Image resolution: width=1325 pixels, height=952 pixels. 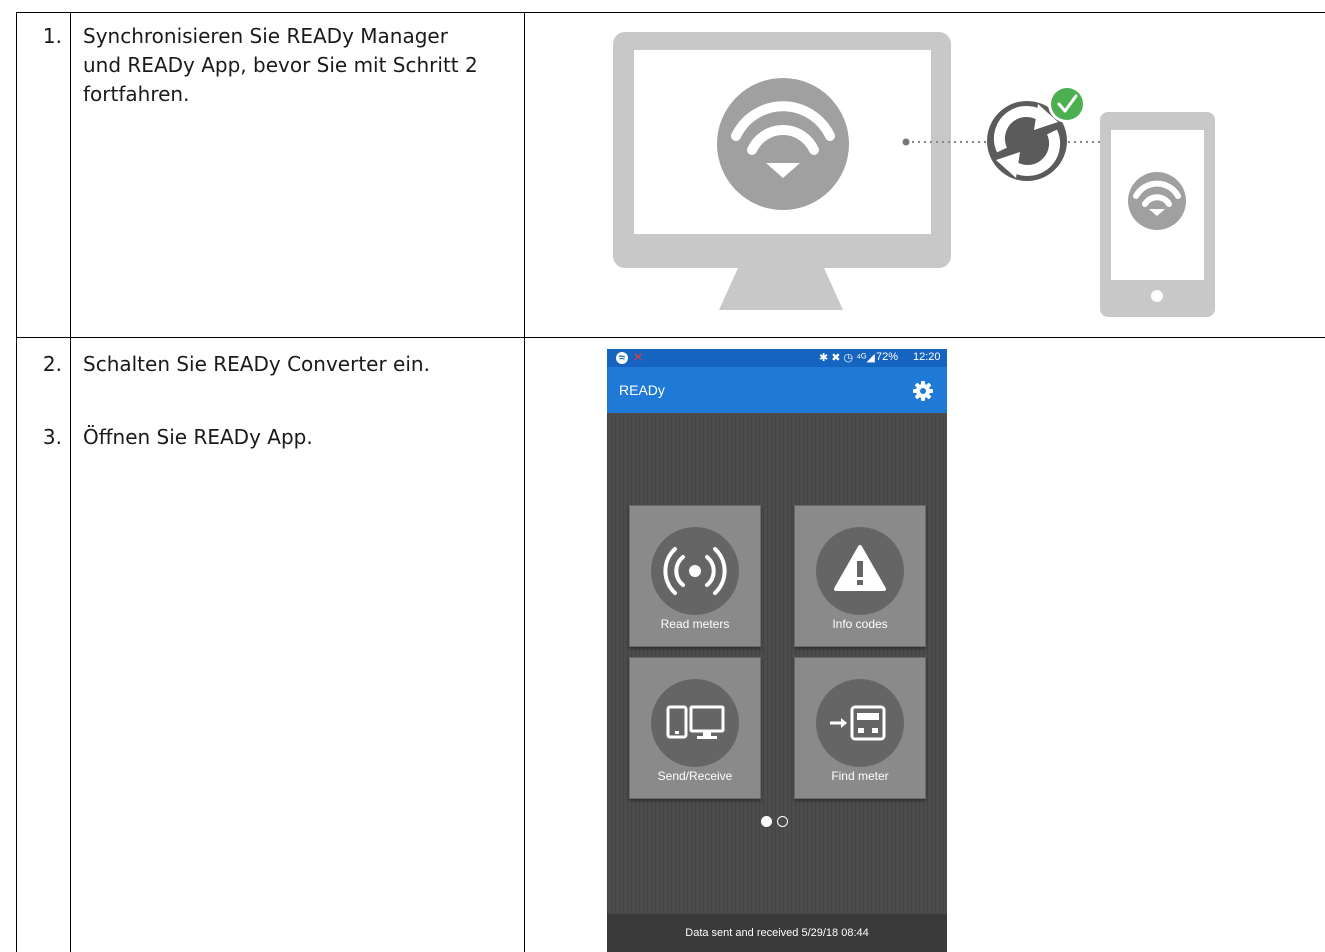 I want to click on table-top-border, so click(x=670, y=12).